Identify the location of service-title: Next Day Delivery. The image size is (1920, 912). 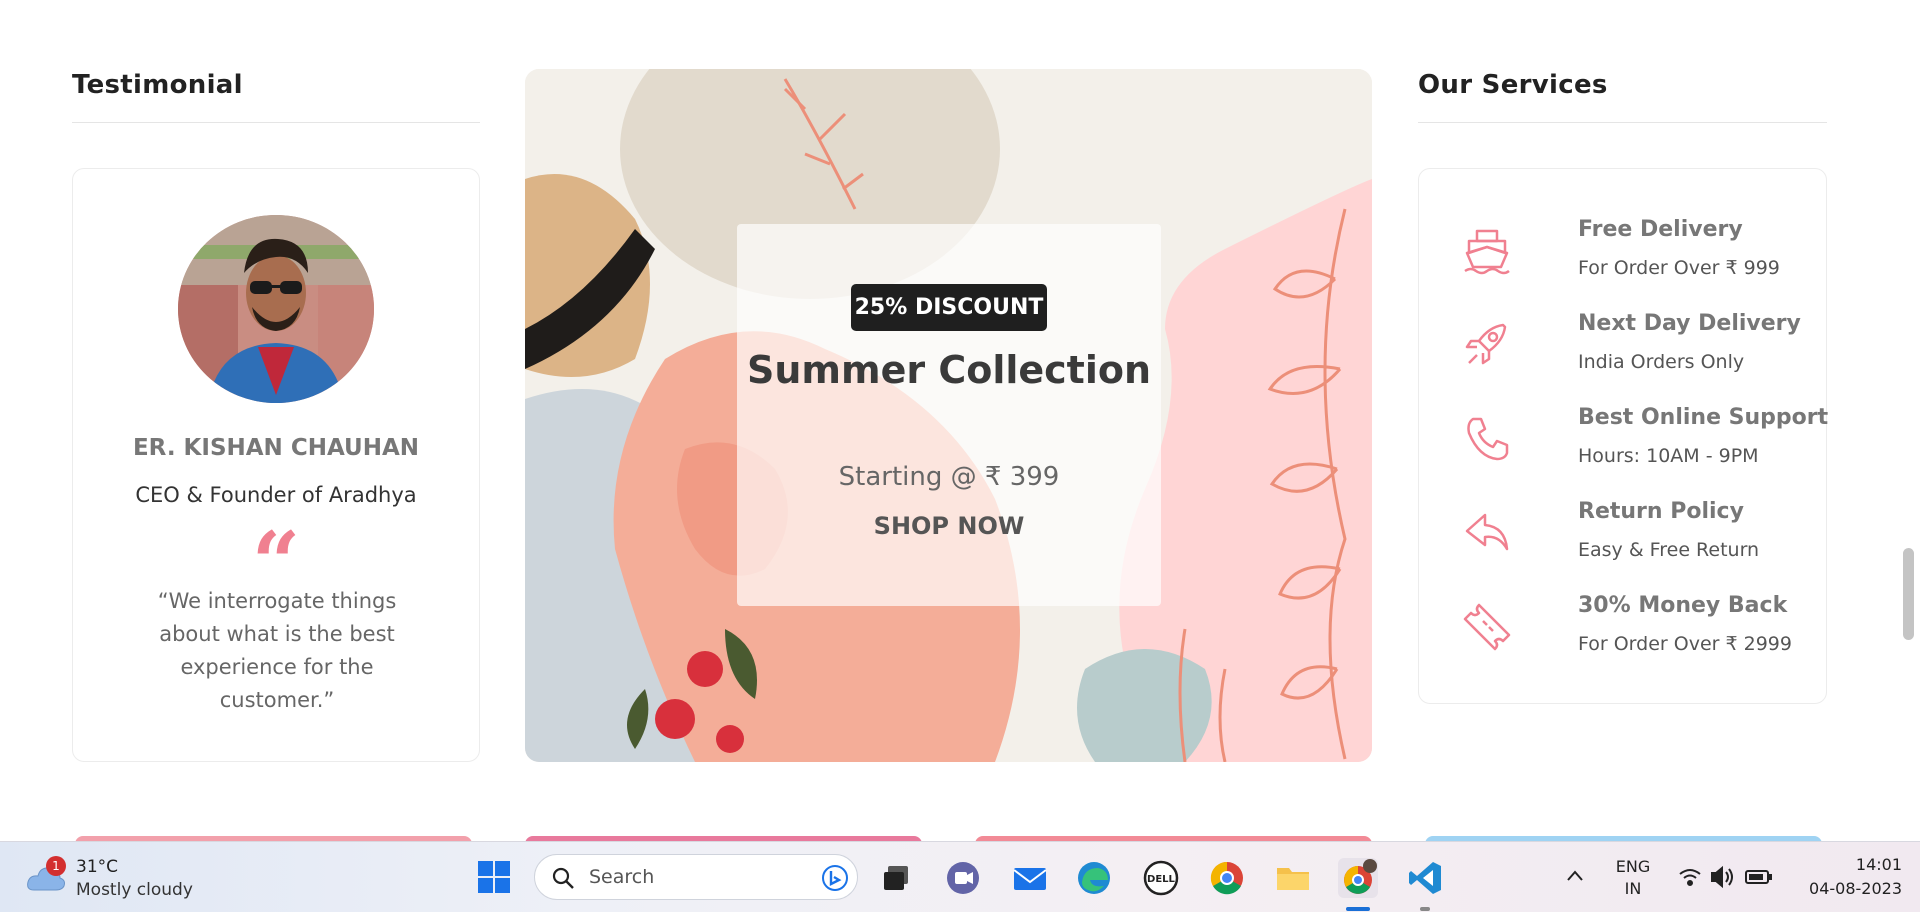
(1689, 323).